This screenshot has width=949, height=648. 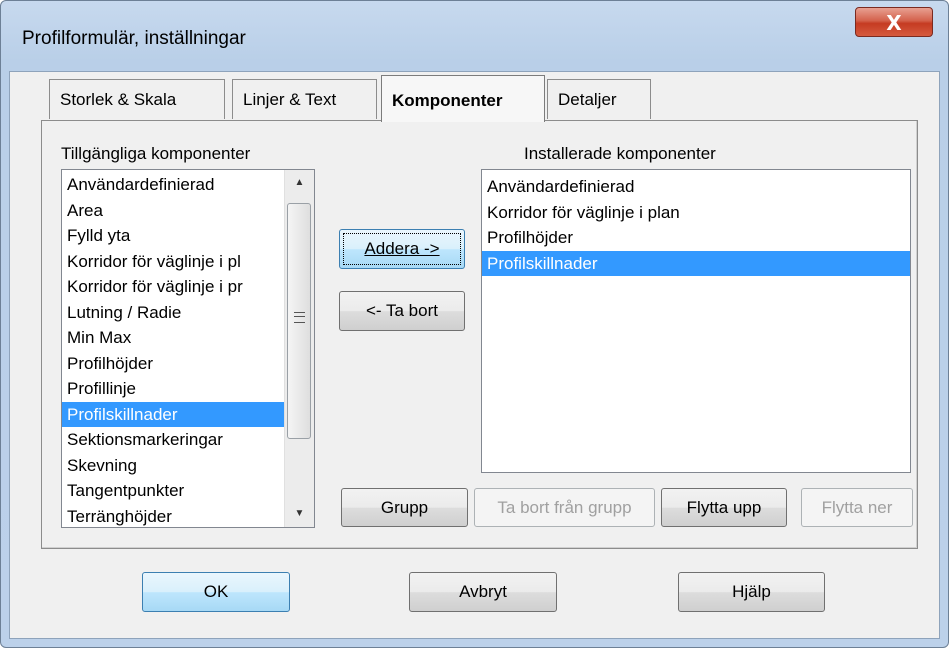 I want to click on move-up-label: Flytta upp, so click(x=724, y=507).